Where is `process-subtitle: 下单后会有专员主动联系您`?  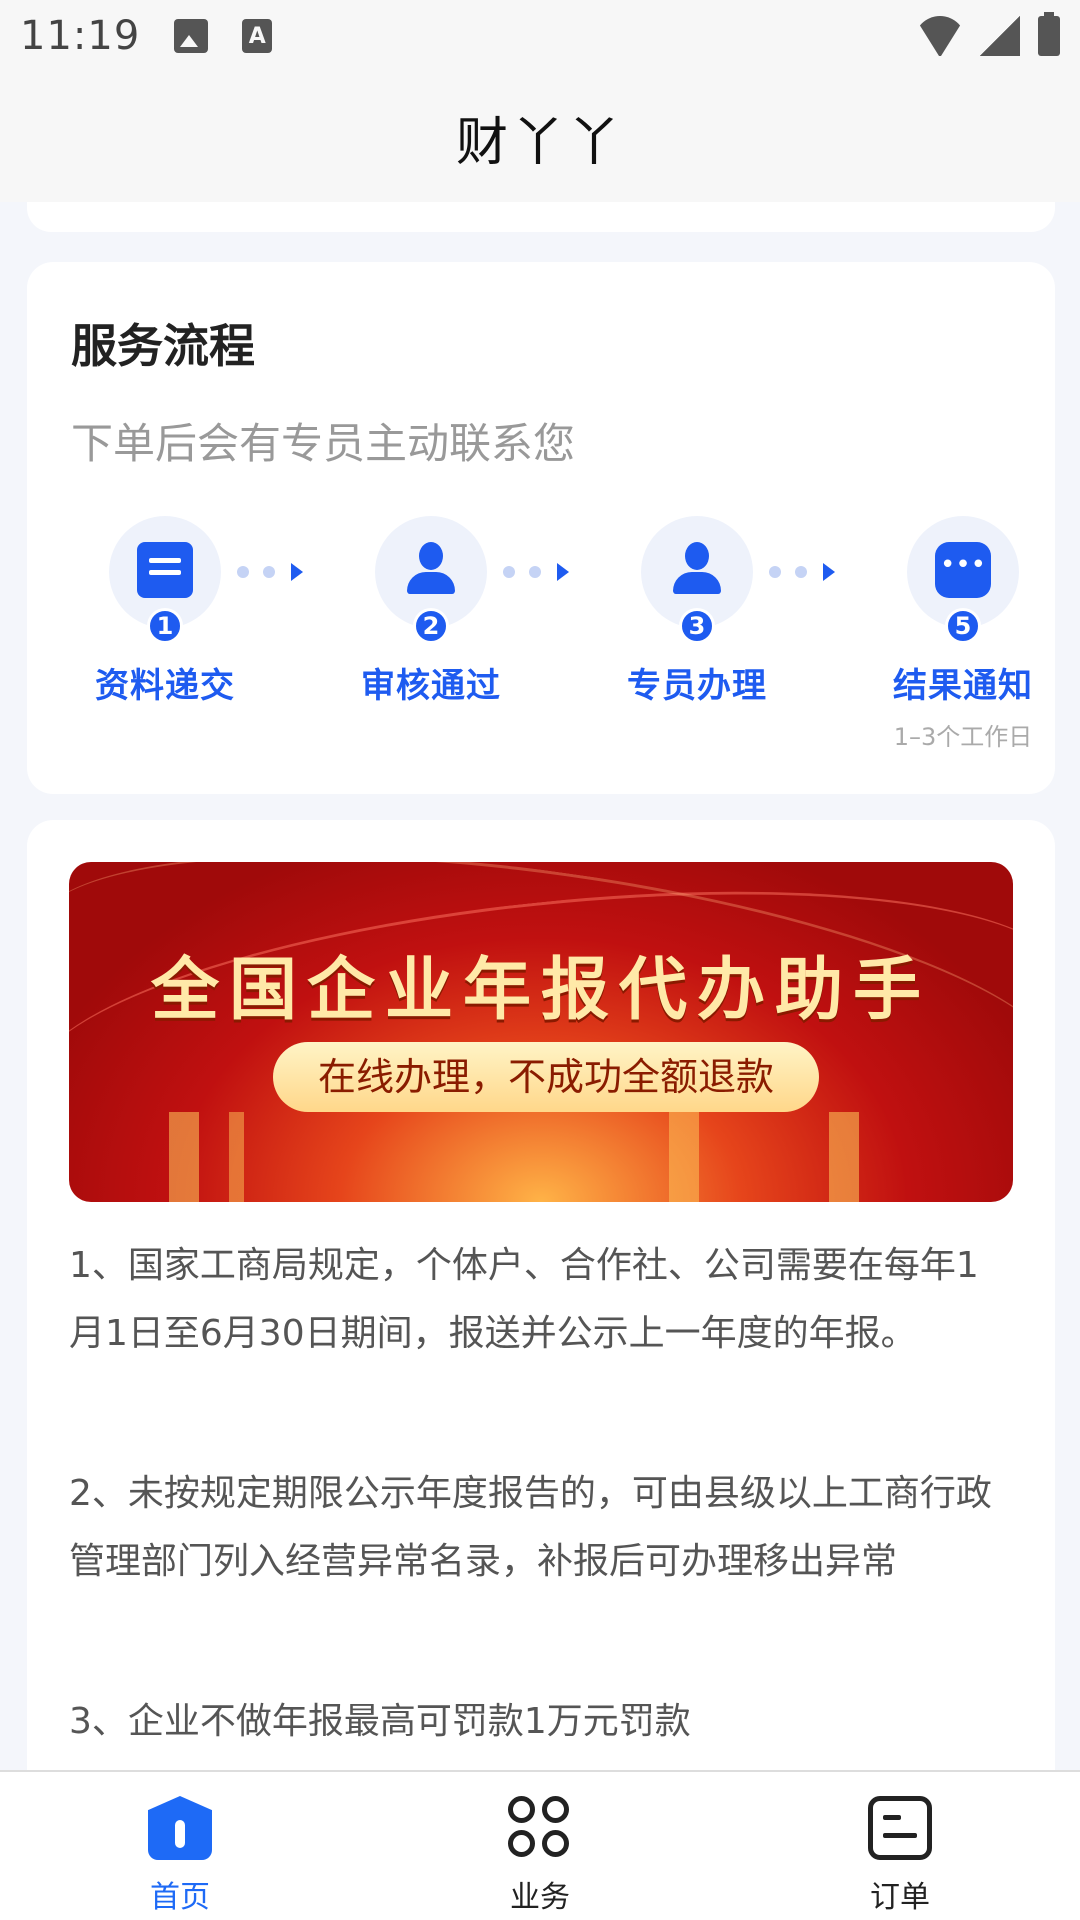
process-subtitle: 下单后会有专员主动联系您 is located at coordinates (323, 443).